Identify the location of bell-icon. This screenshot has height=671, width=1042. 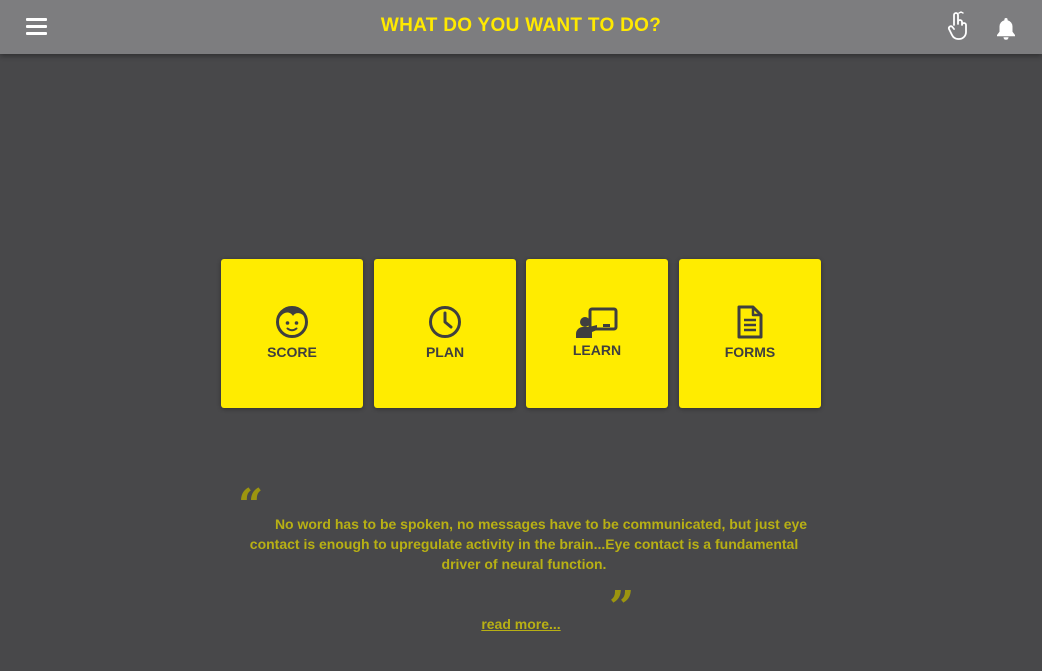
(1006, 29).